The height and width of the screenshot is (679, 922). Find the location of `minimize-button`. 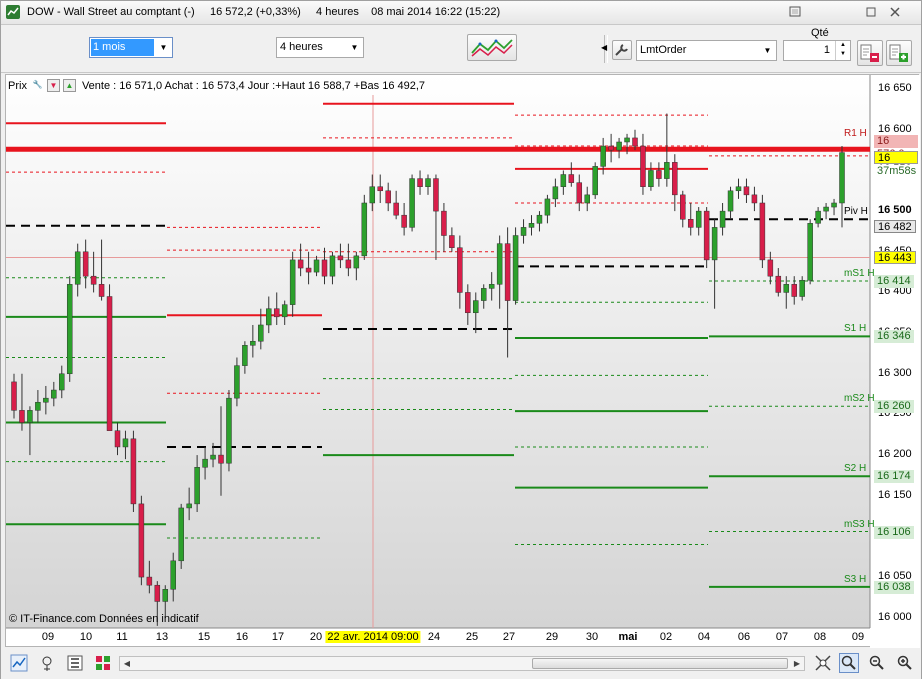

minimize-button is located at coordinates (795, 12).